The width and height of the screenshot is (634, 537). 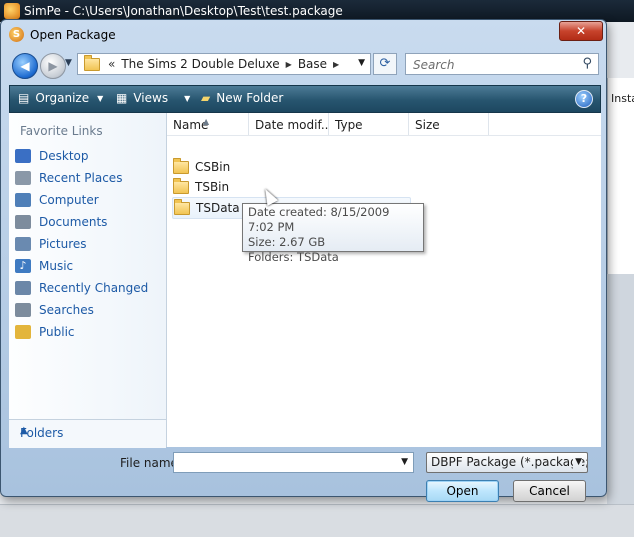 I want to click on new-folder-label: New Folder, so click(x=250, y=98).